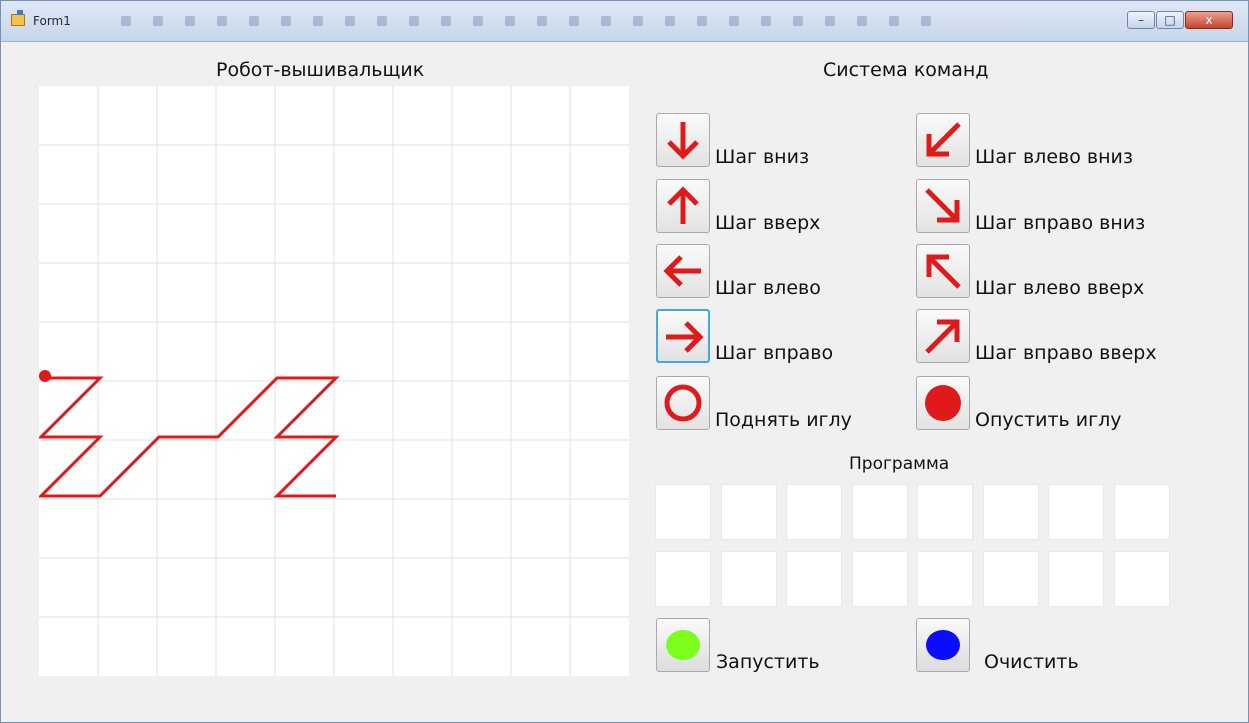  Describe the element at coordinates (45, 376) in the screenshot. I see `needle-position-dot` at that location.